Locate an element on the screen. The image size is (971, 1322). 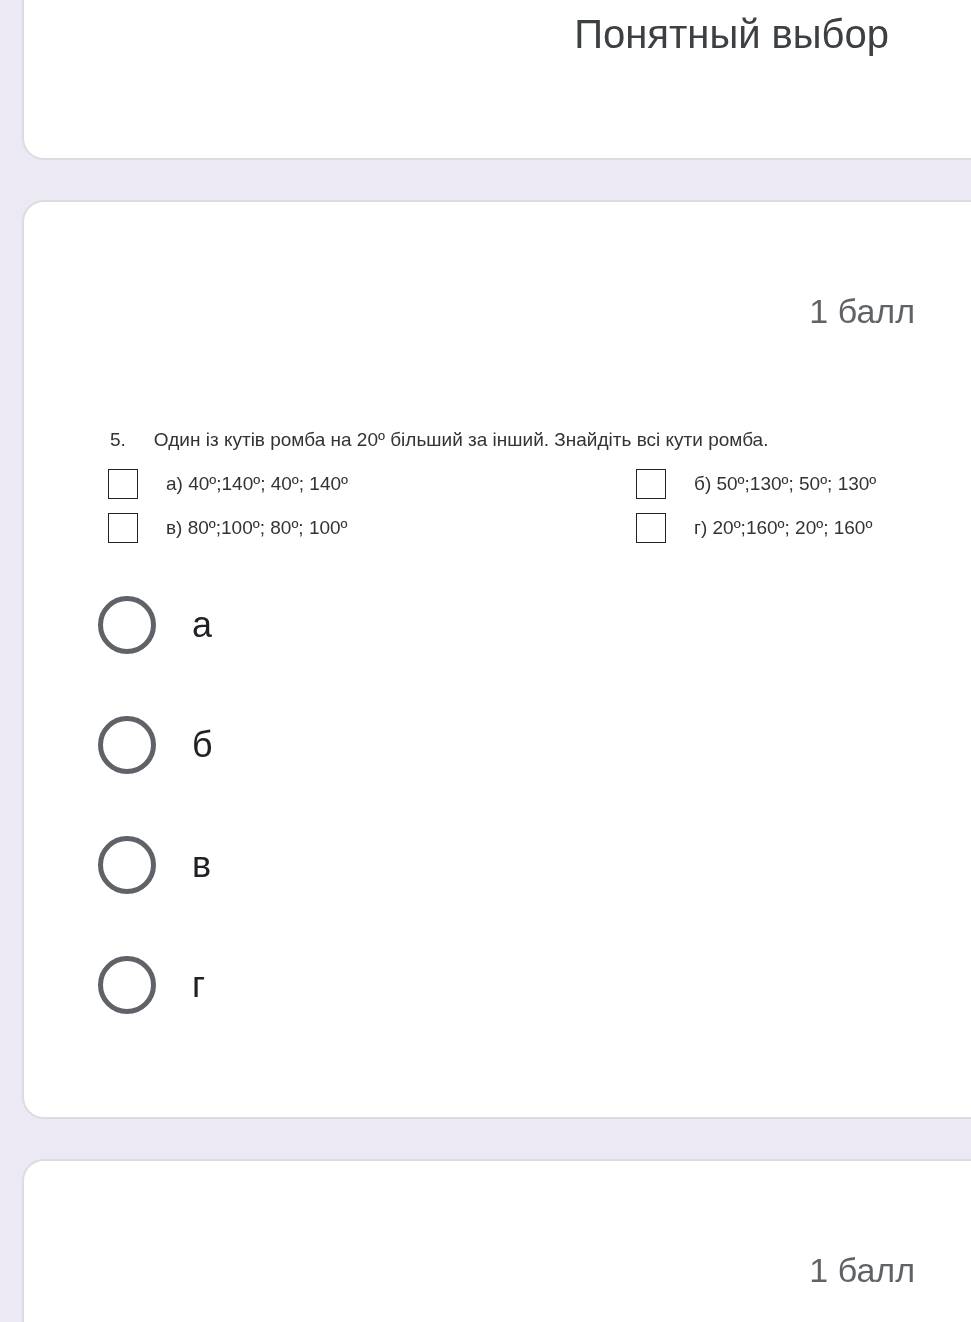
answer-option-text: в) 80º;100º; 80º; 100º is located at coordinates (257, 528).